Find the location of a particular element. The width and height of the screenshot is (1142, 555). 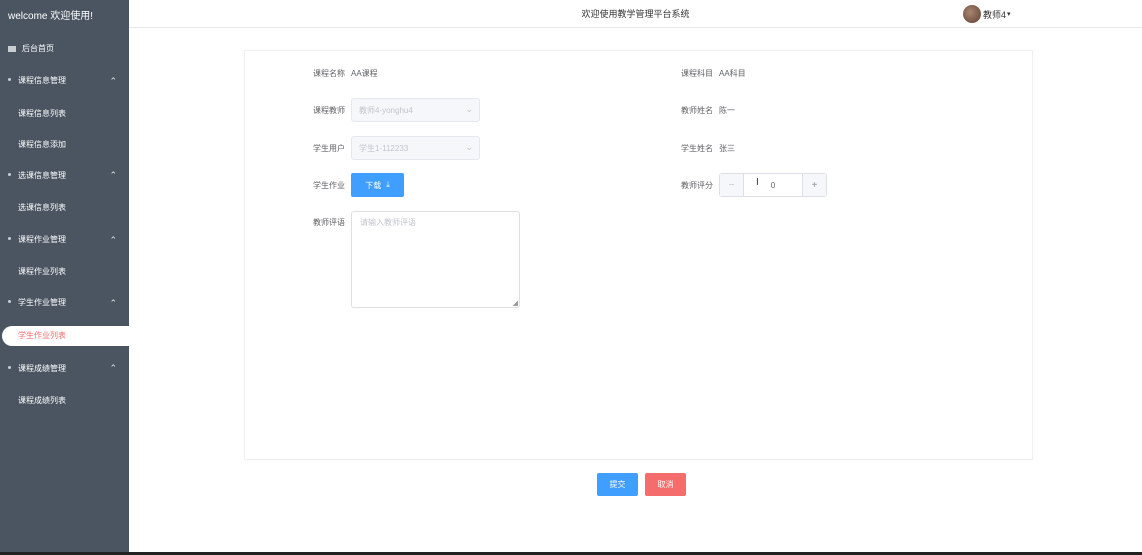

sidebar-group-student-homework: 学生作业管理 ⌃ is located at coordinates (64, 303).